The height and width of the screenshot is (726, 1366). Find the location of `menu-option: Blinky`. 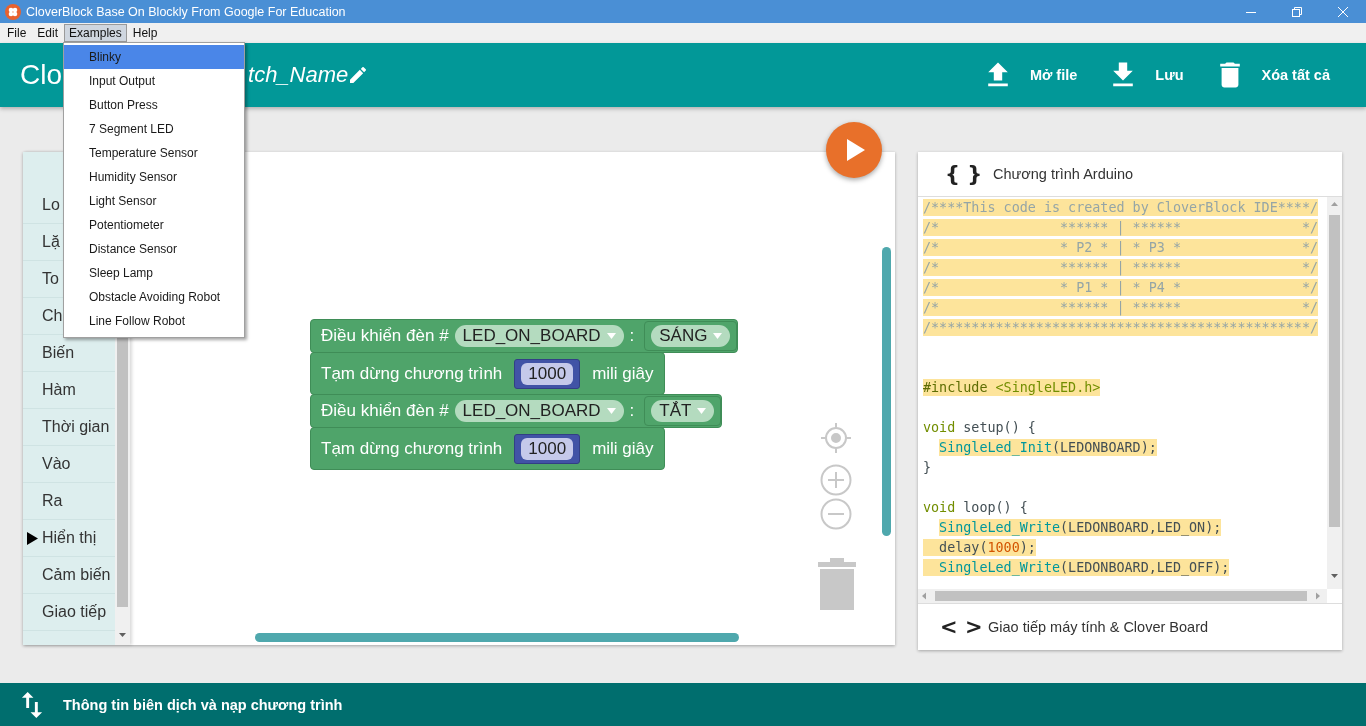

menu-option: Blinky is located at coordinates (154, 57).